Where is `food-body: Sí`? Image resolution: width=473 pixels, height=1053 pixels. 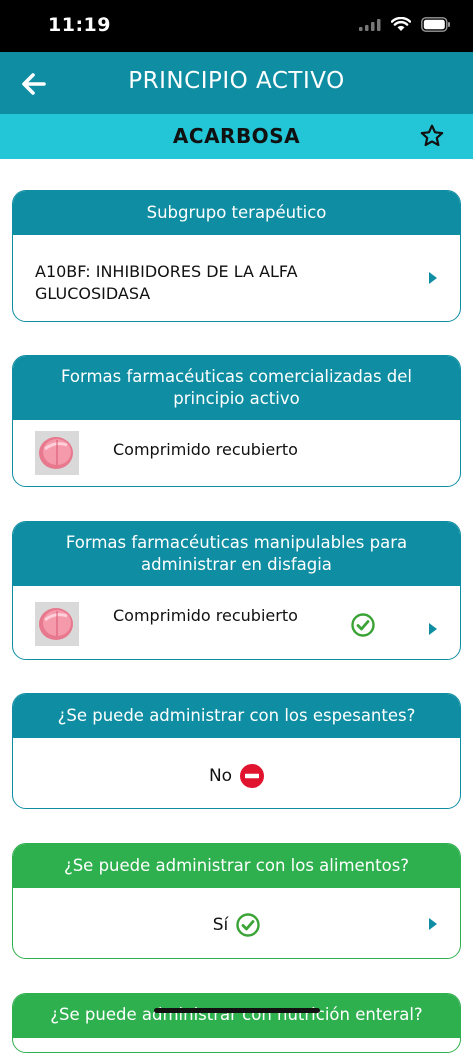
food-body: Sí is located at coordinates (236, 923).